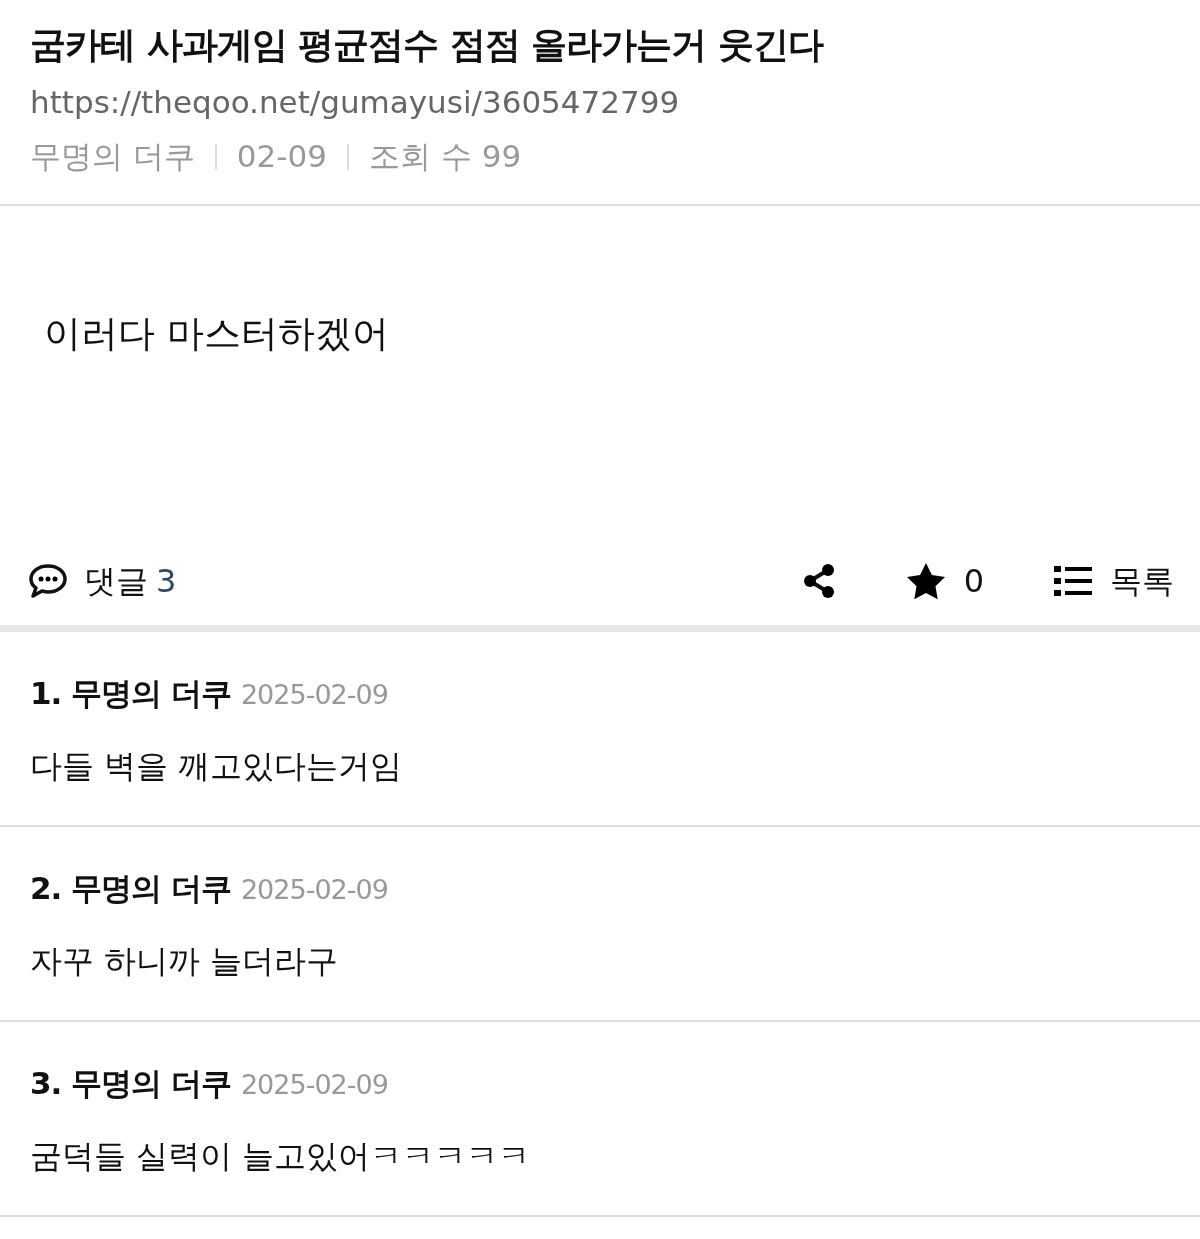 The image size is (1200, 1239). What do you see at coordinates (116, 582) in the screenshot?
I see `comment-label: 댓글` at bounding box center [116, 582].